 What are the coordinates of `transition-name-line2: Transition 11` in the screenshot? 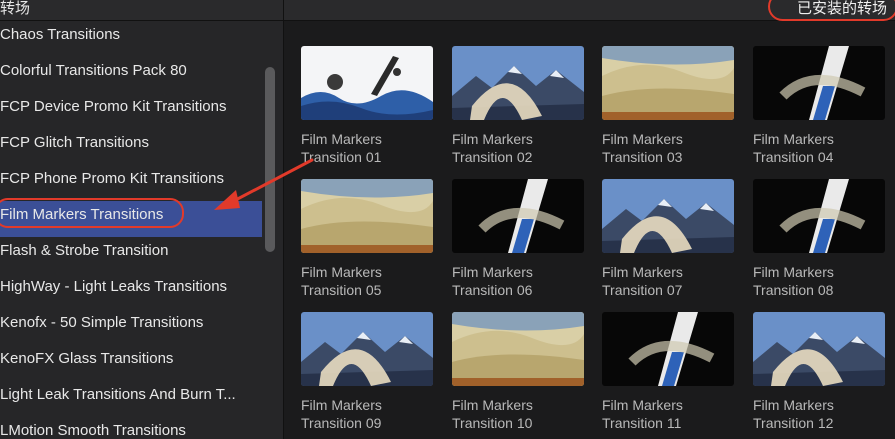 It's located at (642, 423).